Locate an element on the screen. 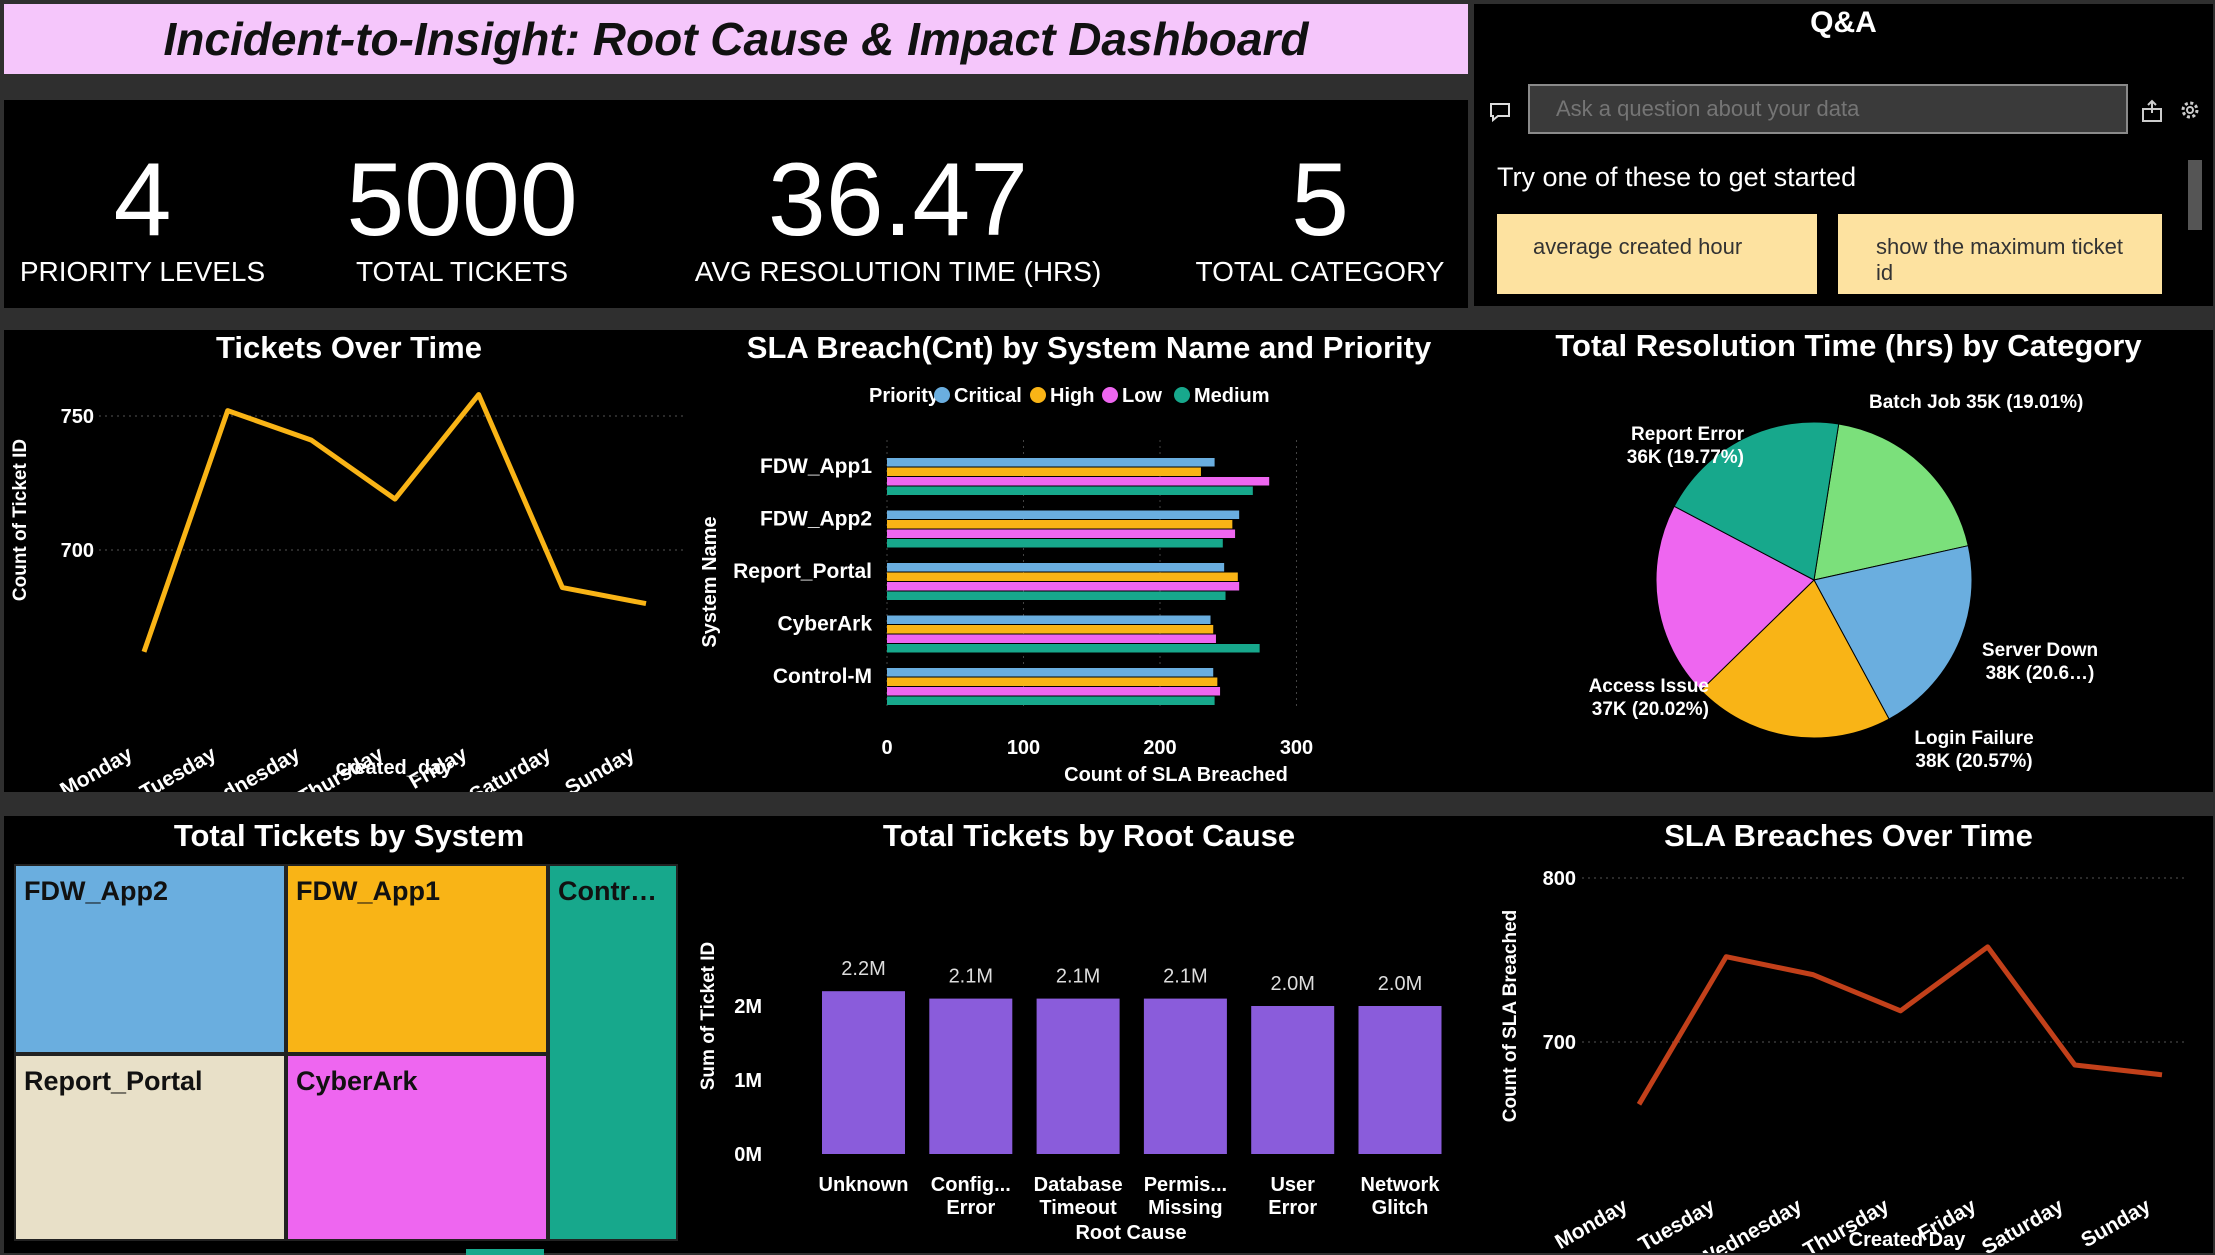 The image size is (2215, 1255). series-line is located at coordinates (394, 522).